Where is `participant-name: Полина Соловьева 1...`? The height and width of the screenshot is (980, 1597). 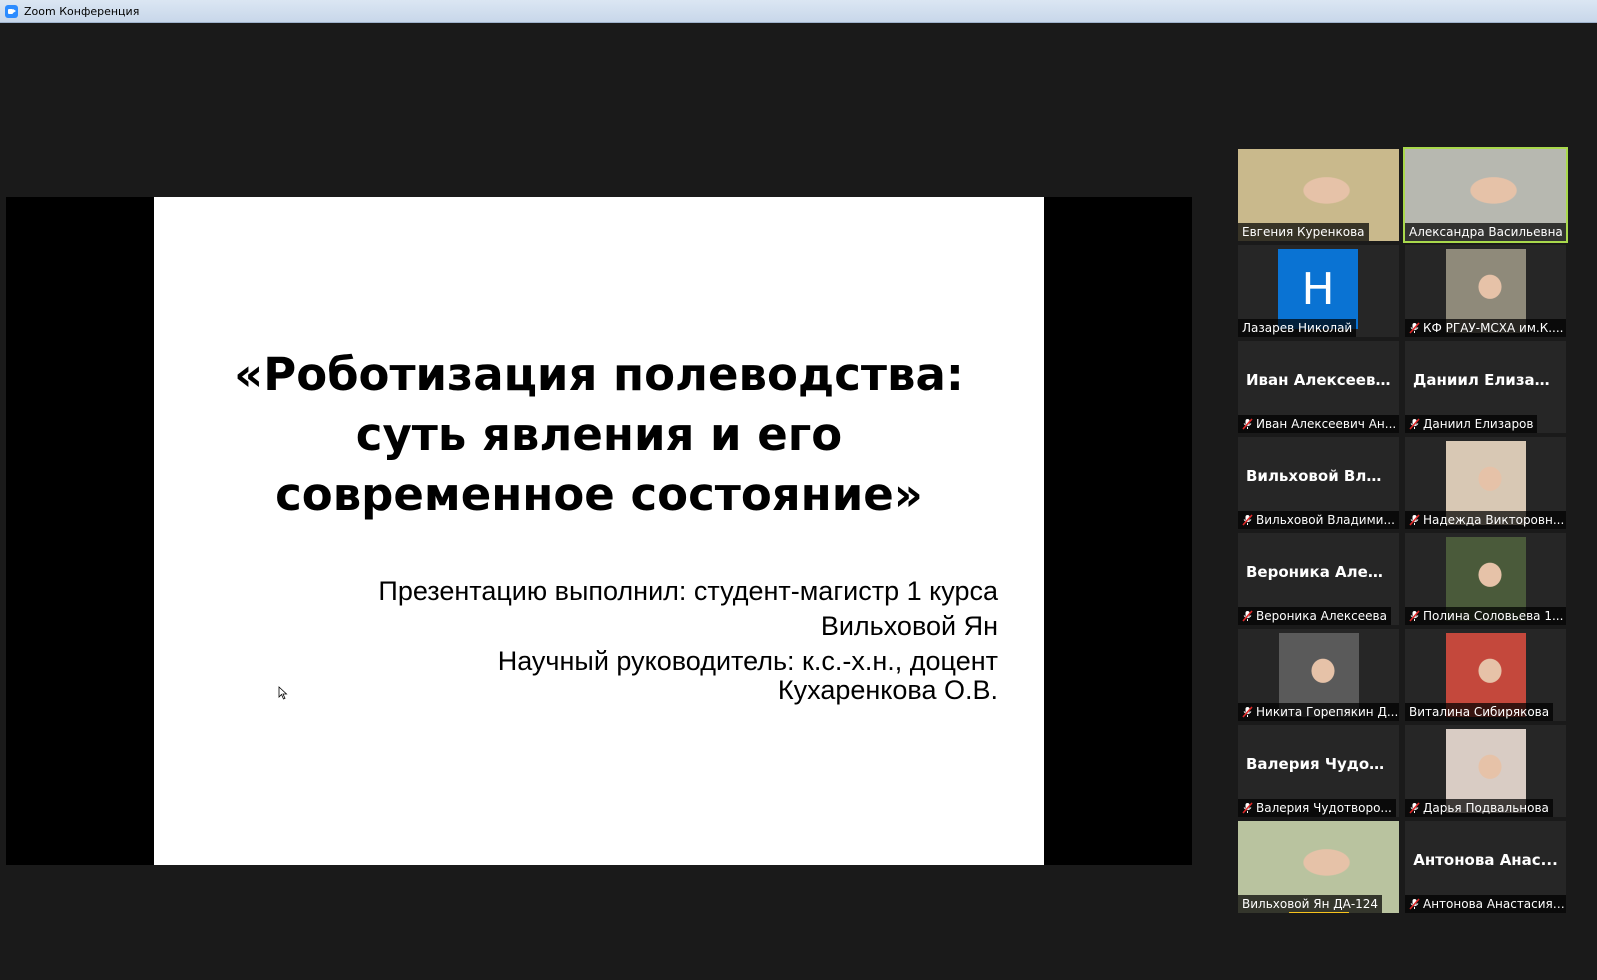 participant-name: Полина Соловьева 1... is located at coordinates (1493, 616).